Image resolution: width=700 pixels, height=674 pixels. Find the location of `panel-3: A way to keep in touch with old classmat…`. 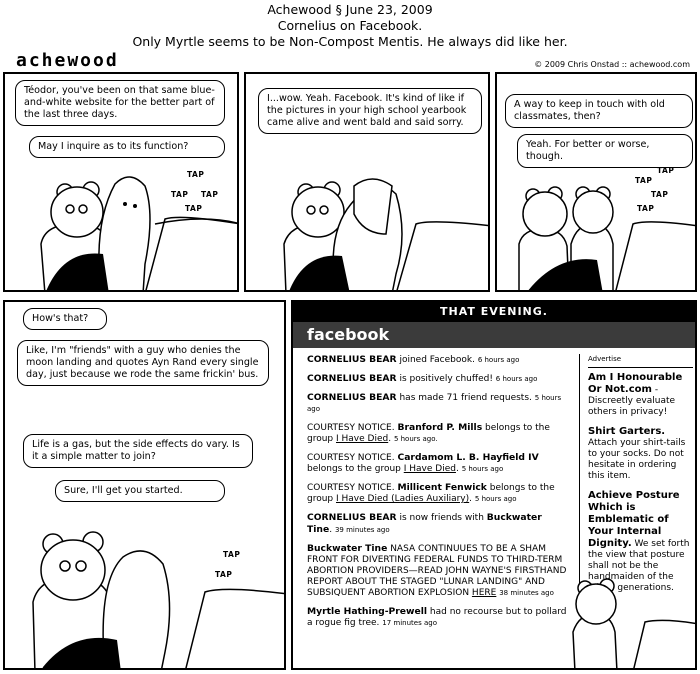

panel-3: A way to keep in touch with old classmat… is located at coordinates (596, 182).